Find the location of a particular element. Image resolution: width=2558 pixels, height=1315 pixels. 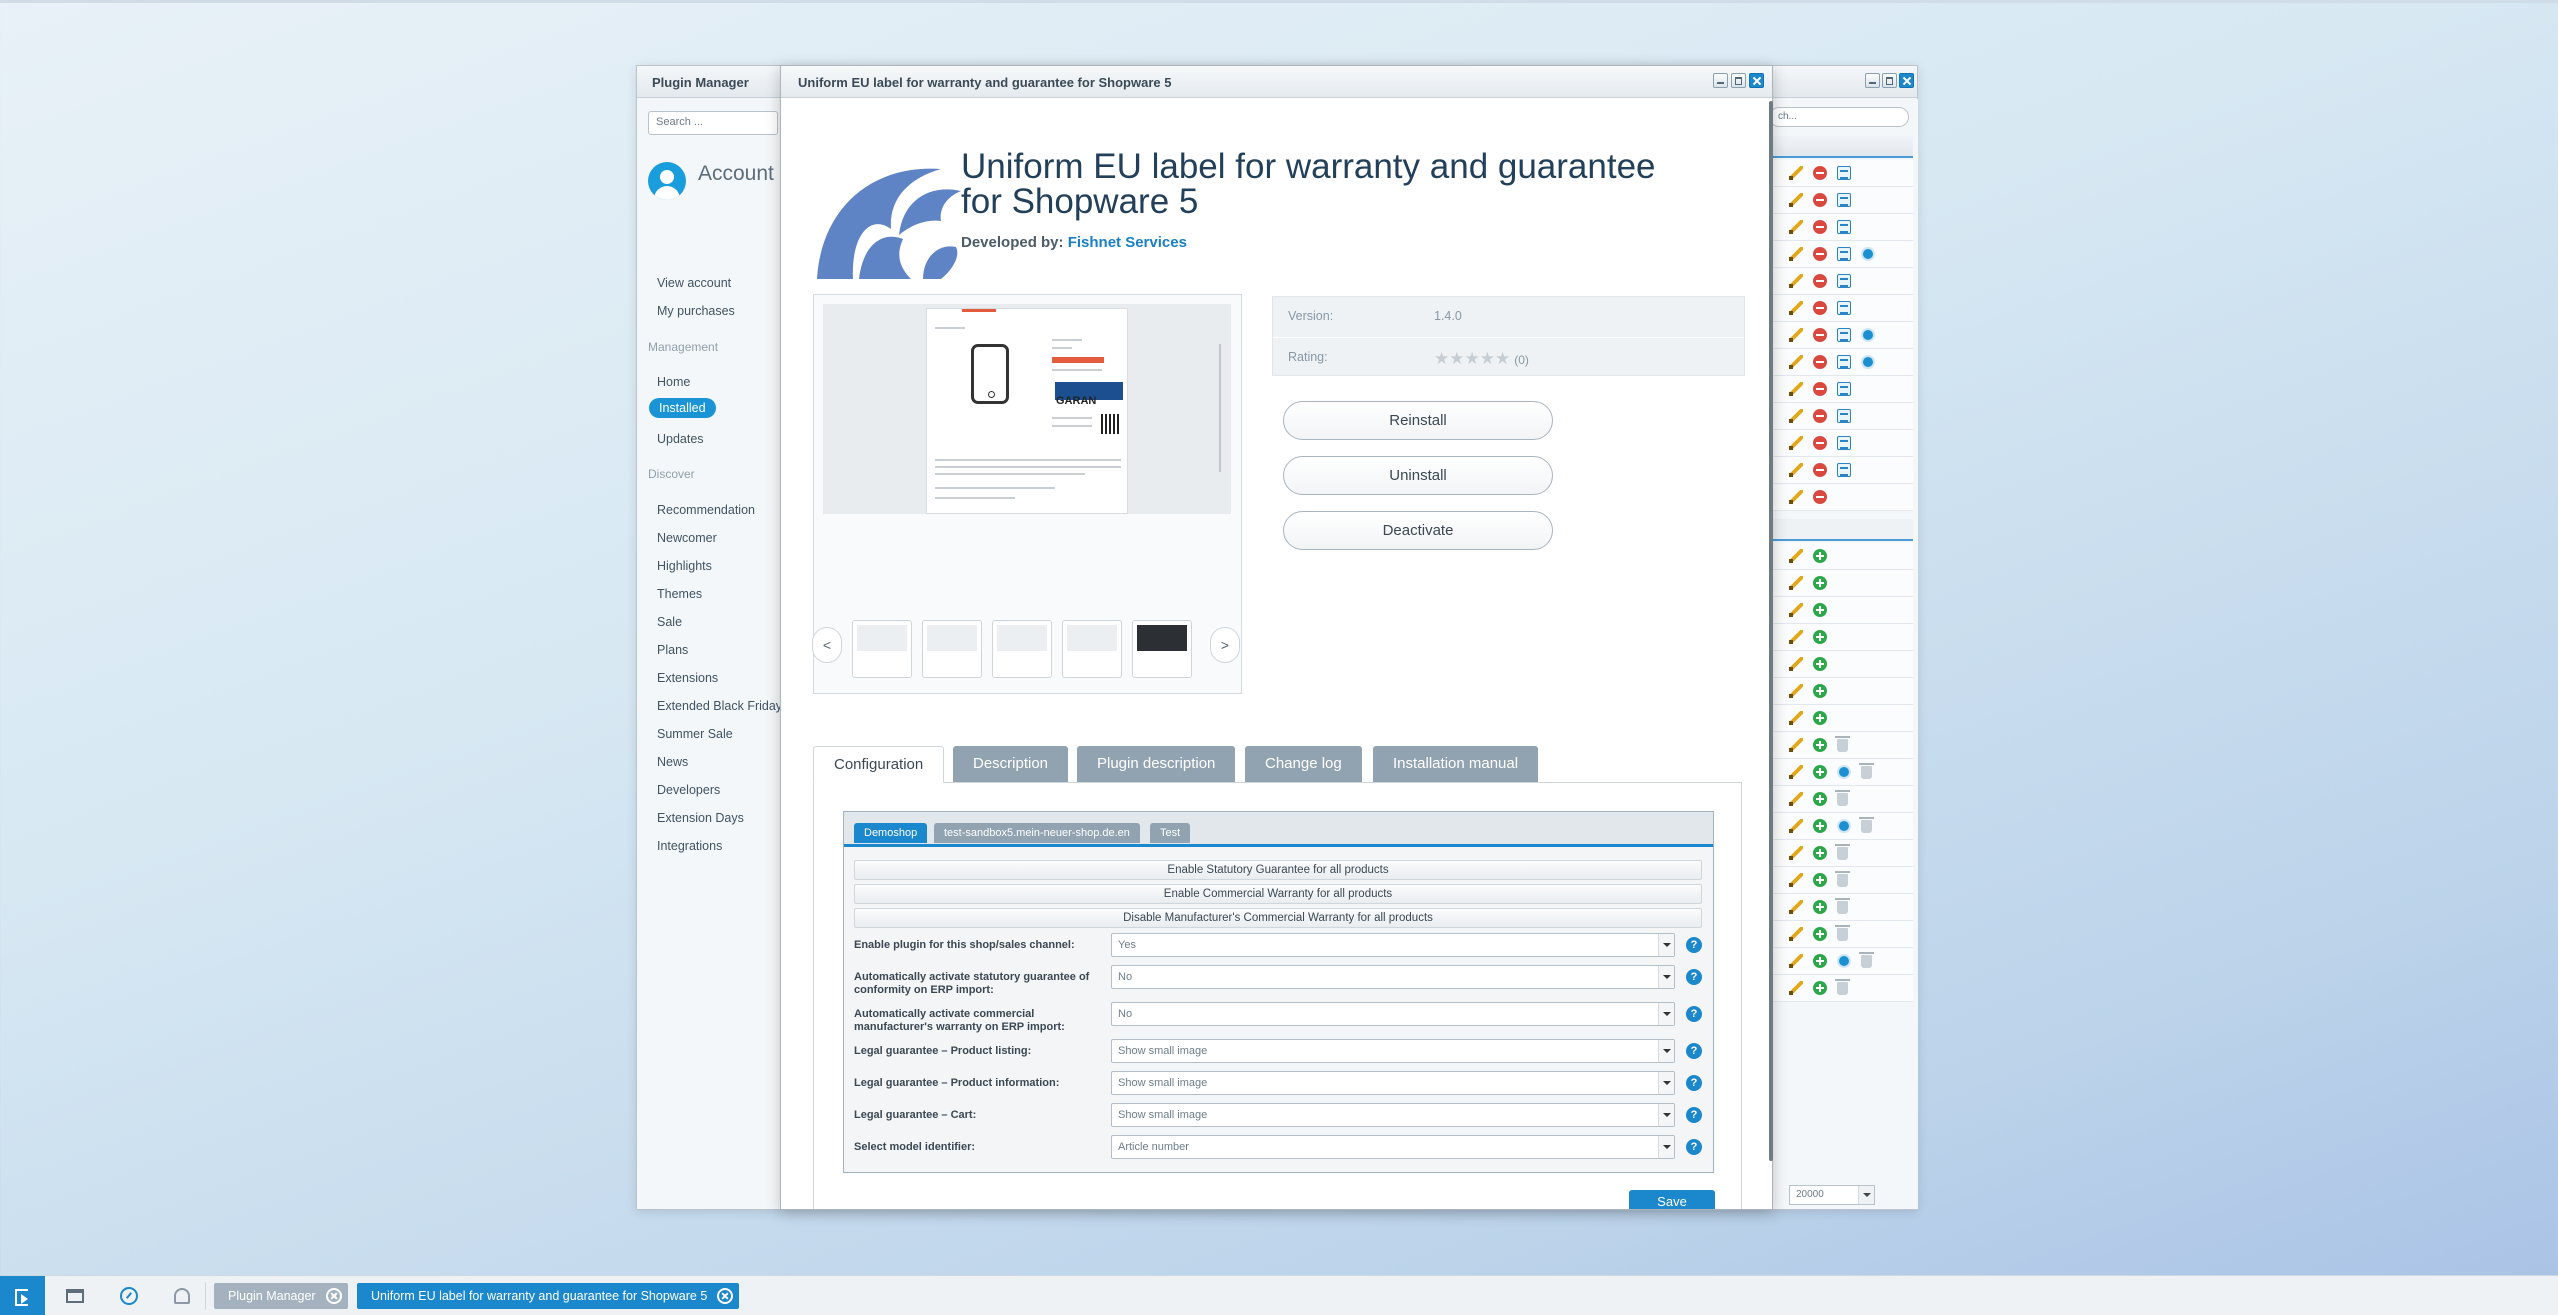

nav-highlights: Highlights is located at coordinates (684, 566).